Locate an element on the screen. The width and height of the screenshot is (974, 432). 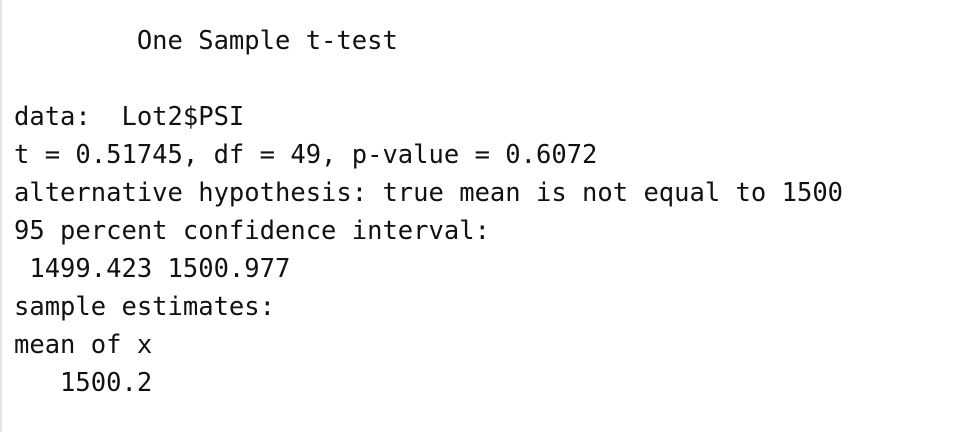
confidence-interval-header: 95 percent confidence interval: is located at coordinates (252, 231).